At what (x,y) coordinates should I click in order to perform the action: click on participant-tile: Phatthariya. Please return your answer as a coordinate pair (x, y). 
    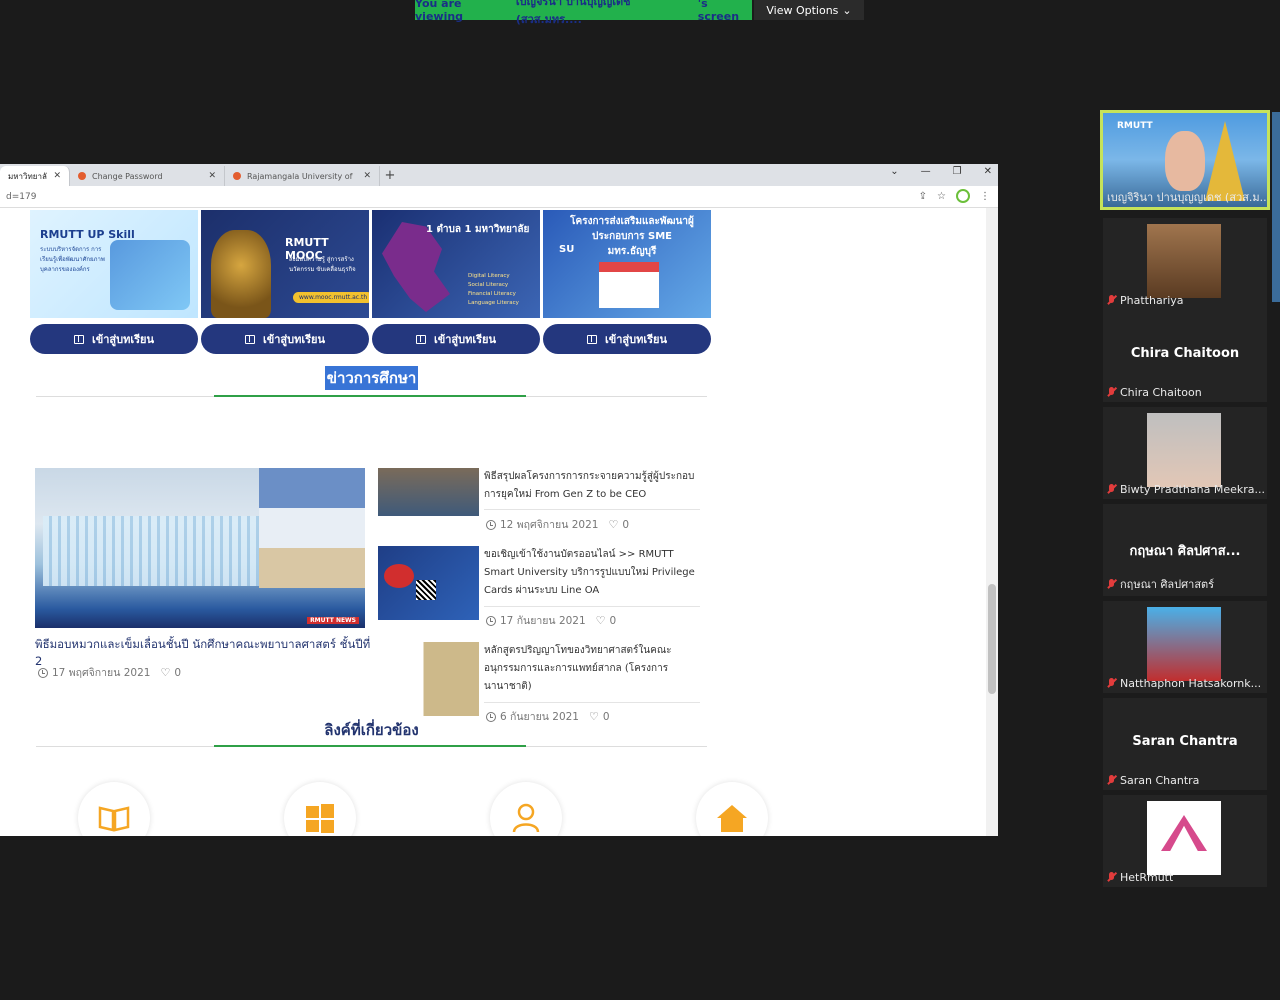
    Looking at the image, I should click on (1185, 264).